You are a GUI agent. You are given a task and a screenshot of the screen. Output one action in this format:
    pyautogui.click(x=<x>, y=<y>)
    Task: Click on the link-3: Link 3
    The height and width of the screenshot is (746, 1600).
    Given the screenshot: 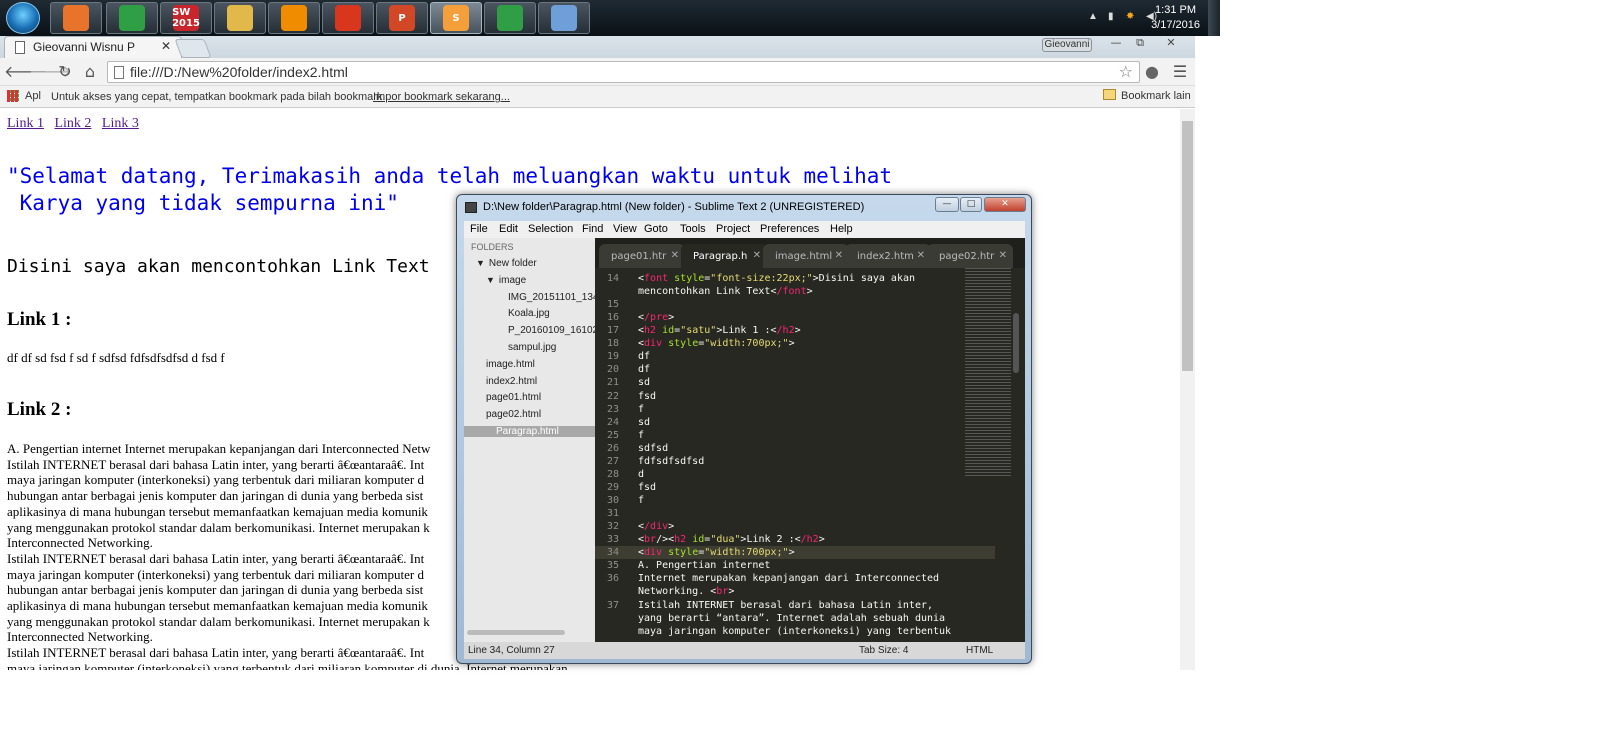 What is the action you would take?
    pyautogui.click(x=120, y=123)
    